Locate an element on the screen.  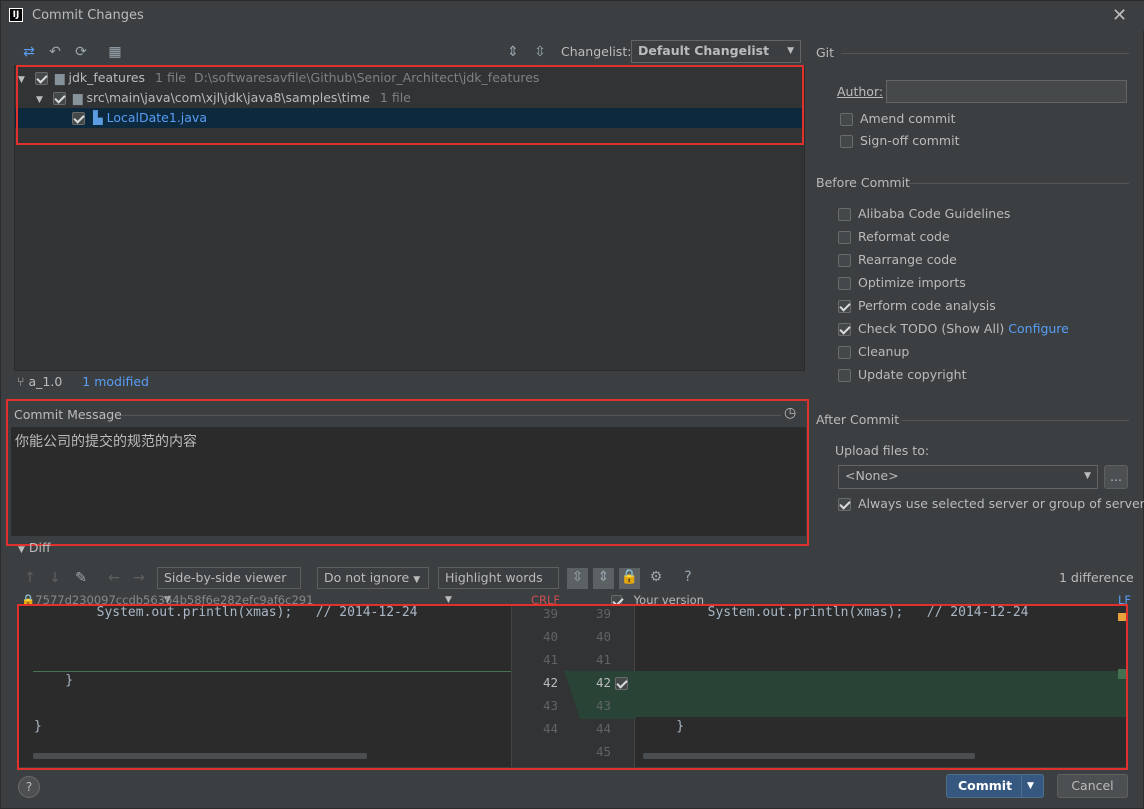
show-diff-icon: ⇄ is located at coordinates (29, 52).